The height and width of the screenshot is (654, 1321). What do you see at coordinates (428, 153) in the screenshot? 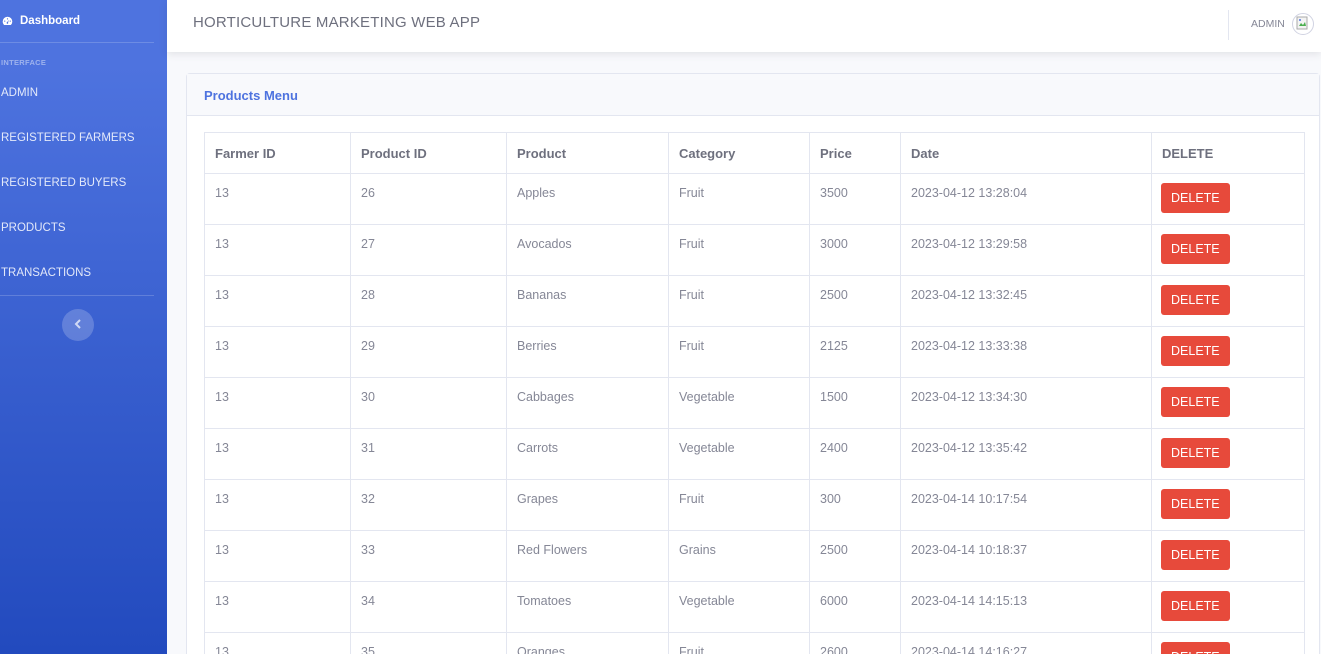
I see `column-header: Product ID` at bounding box center [428, 153].